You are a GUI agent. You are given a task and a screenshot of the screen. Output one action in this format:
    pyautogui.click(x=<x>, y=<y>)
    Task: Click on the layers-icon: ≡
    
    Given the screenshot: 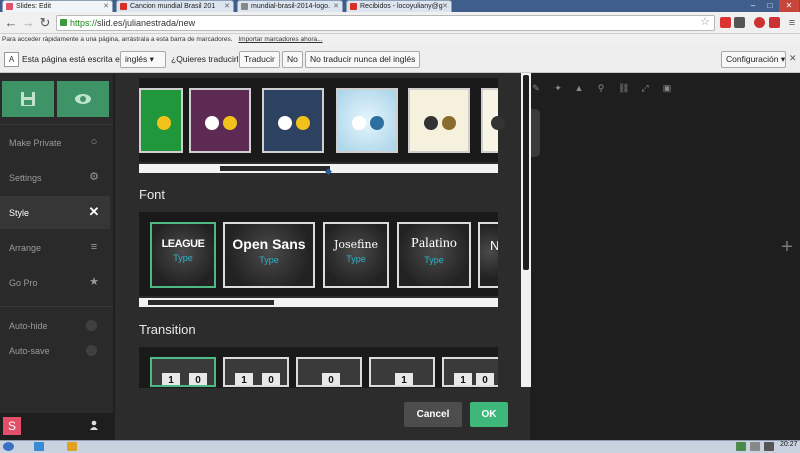 What is the action you would take?
    pyautogui.click(x=94, y=247)
    